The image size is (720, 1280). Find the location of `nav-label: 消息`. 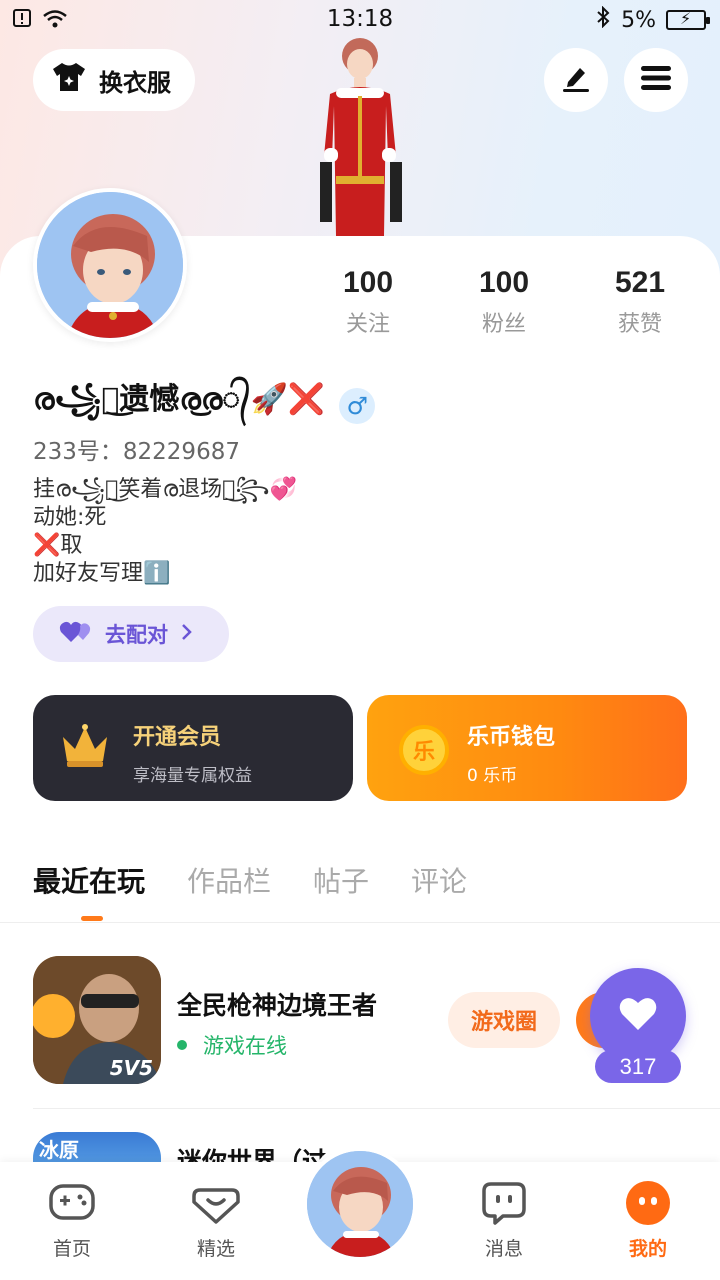

nav-label: 消息 is located at coordinates (503, 1249).